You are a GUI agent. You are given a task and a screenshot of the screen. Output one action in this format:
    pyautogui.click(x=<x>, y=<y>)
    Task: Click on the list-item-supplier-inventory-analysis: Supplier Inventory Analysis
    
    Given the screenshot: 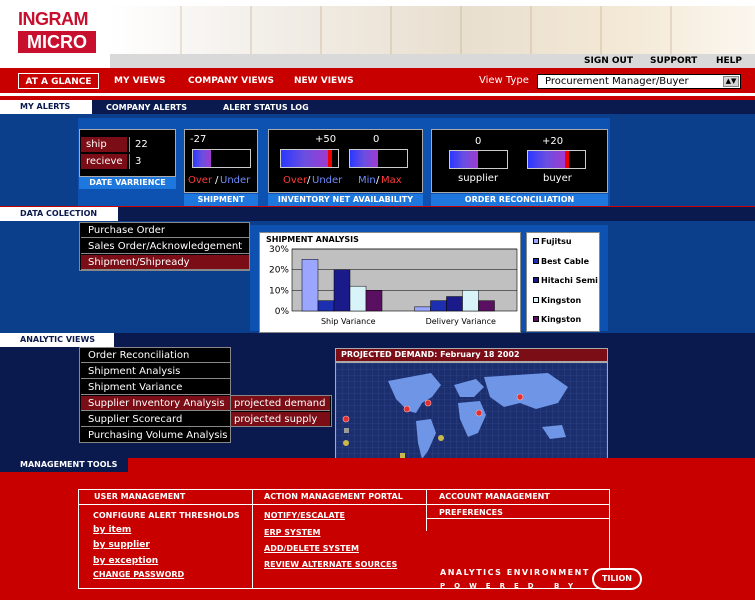 What is the action you would take?
    pyautogui.click(x=155, y=403)
    